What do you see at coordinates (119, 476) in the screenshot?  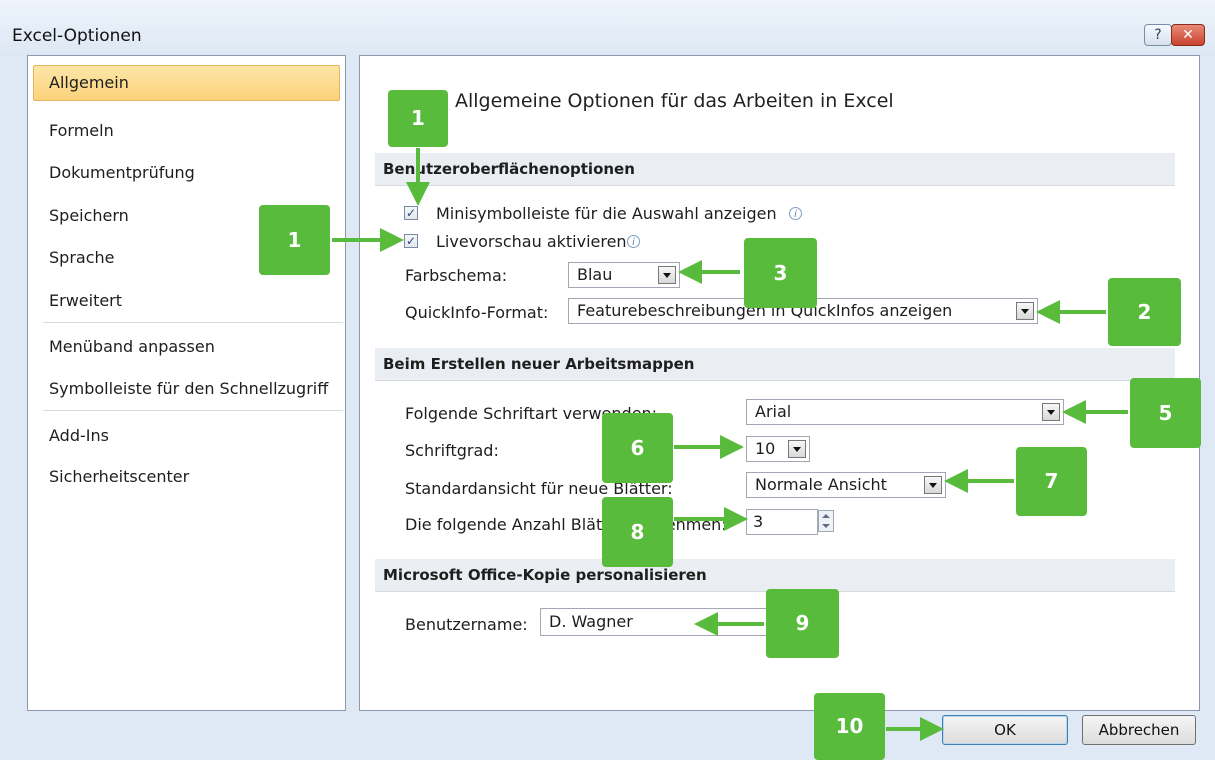 I see `nav-item-sicherheitscenter: Sicherheitscenter` at bounding box center [119, 476].